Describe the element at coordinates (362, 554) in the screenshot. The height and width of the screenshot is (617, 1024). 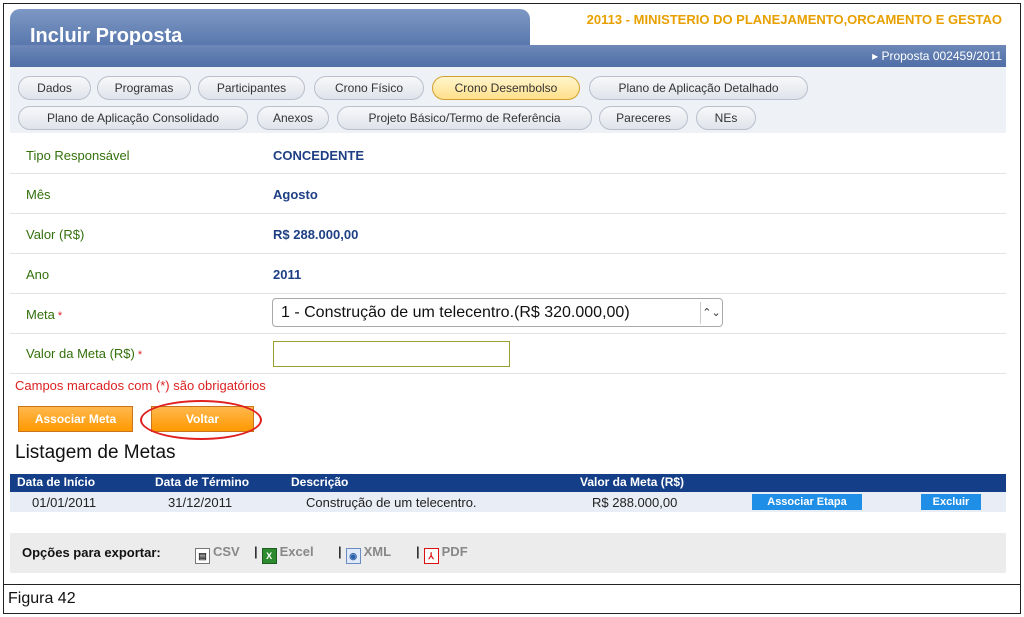
I see `export-xml-link: | ◉ XML` at that location.